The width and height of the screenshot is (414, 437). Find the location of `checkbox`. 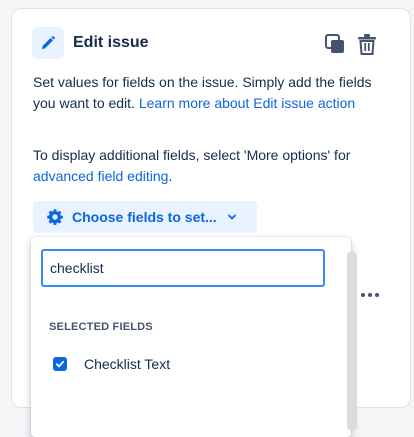

checkbox is located at coordinates (60, 364).